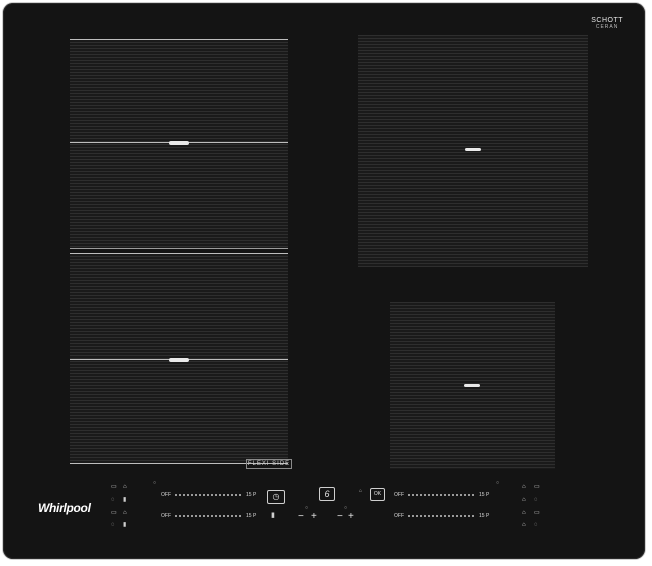 The width and height of the screenshot is (652, 566). Describe the element at coordinates (179, 143) in the screenshot. I see `zone-center-marker` at that location.